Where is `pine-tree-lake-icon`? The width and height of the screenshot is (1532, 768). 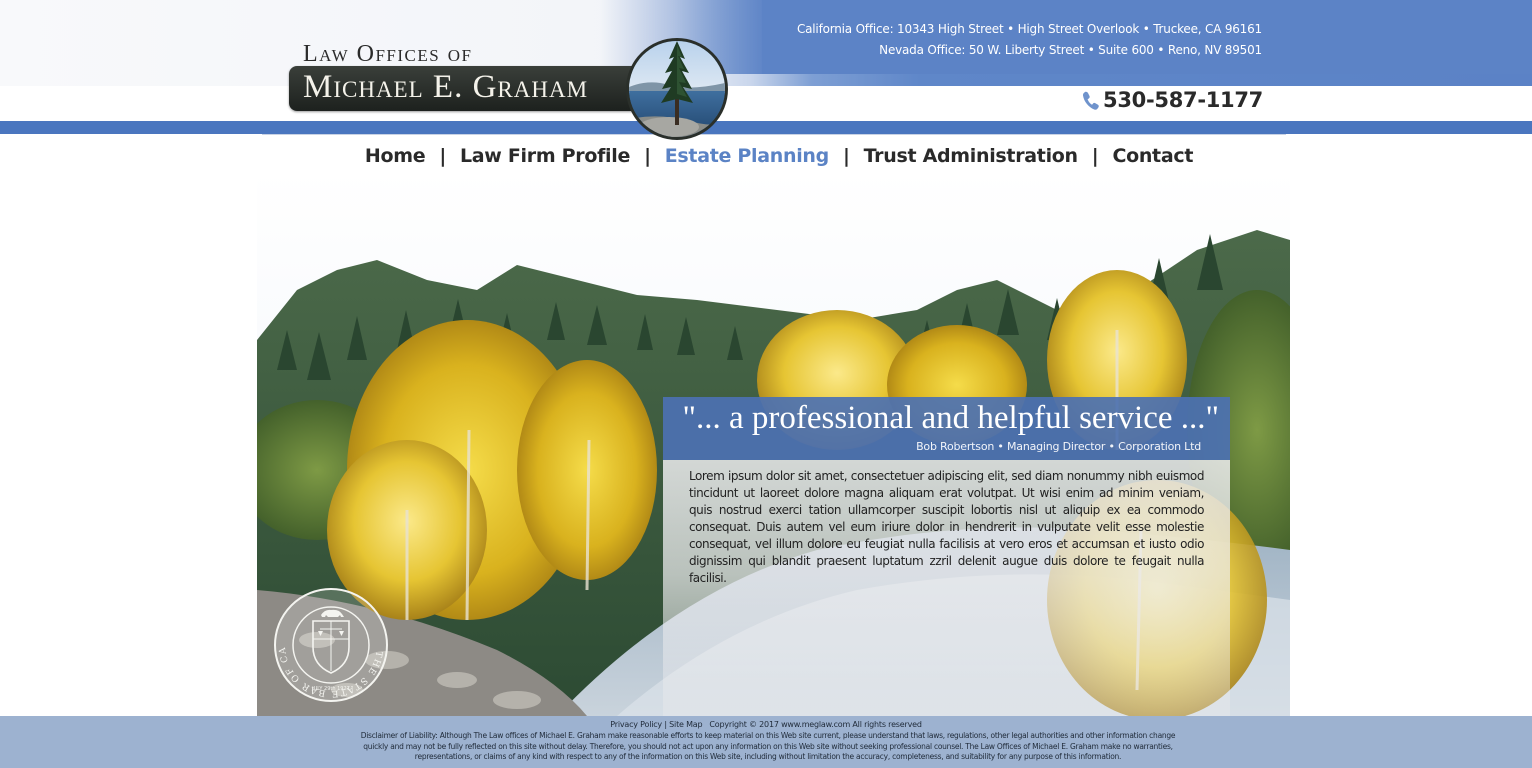
pine-tree-lake-icon is located at coordinates (677, 89).